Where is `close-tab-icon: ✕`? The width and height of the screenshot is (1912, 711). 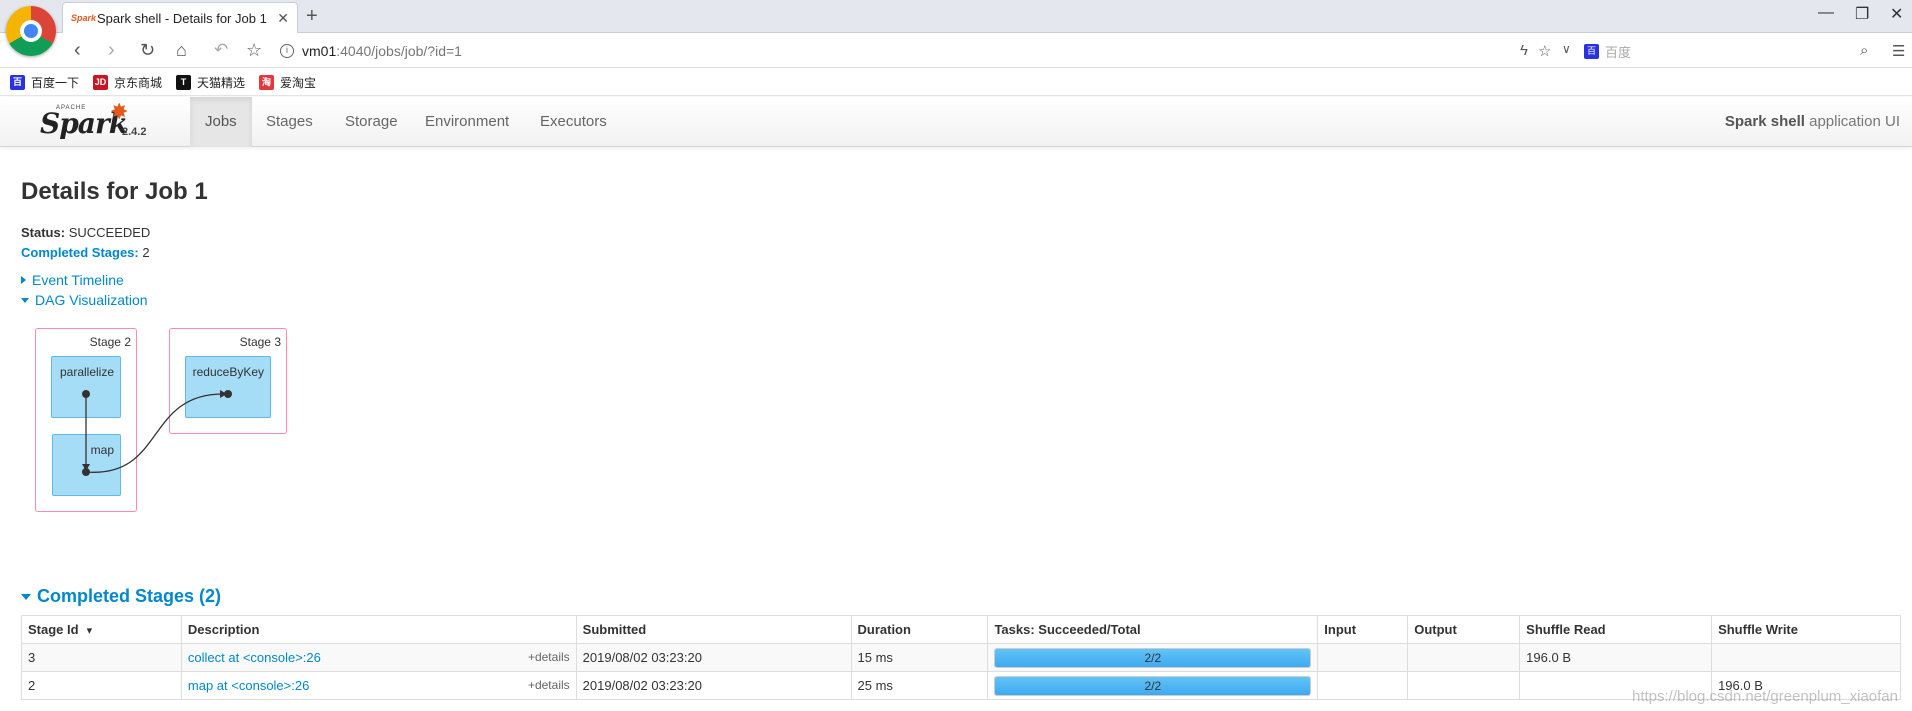
close-tab-icon: ✕ is located at coordinates (283, 18).